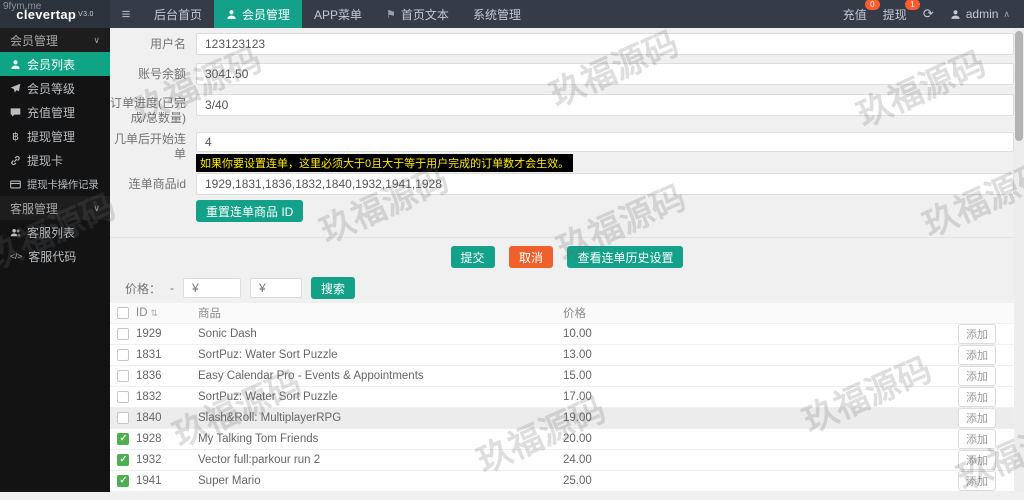 The image size is (1024, 500). Describe the element at coordinates (249, 211) in the screenshot. I see `reset-chain-products-button: 重置连单商品 ID` at that location.